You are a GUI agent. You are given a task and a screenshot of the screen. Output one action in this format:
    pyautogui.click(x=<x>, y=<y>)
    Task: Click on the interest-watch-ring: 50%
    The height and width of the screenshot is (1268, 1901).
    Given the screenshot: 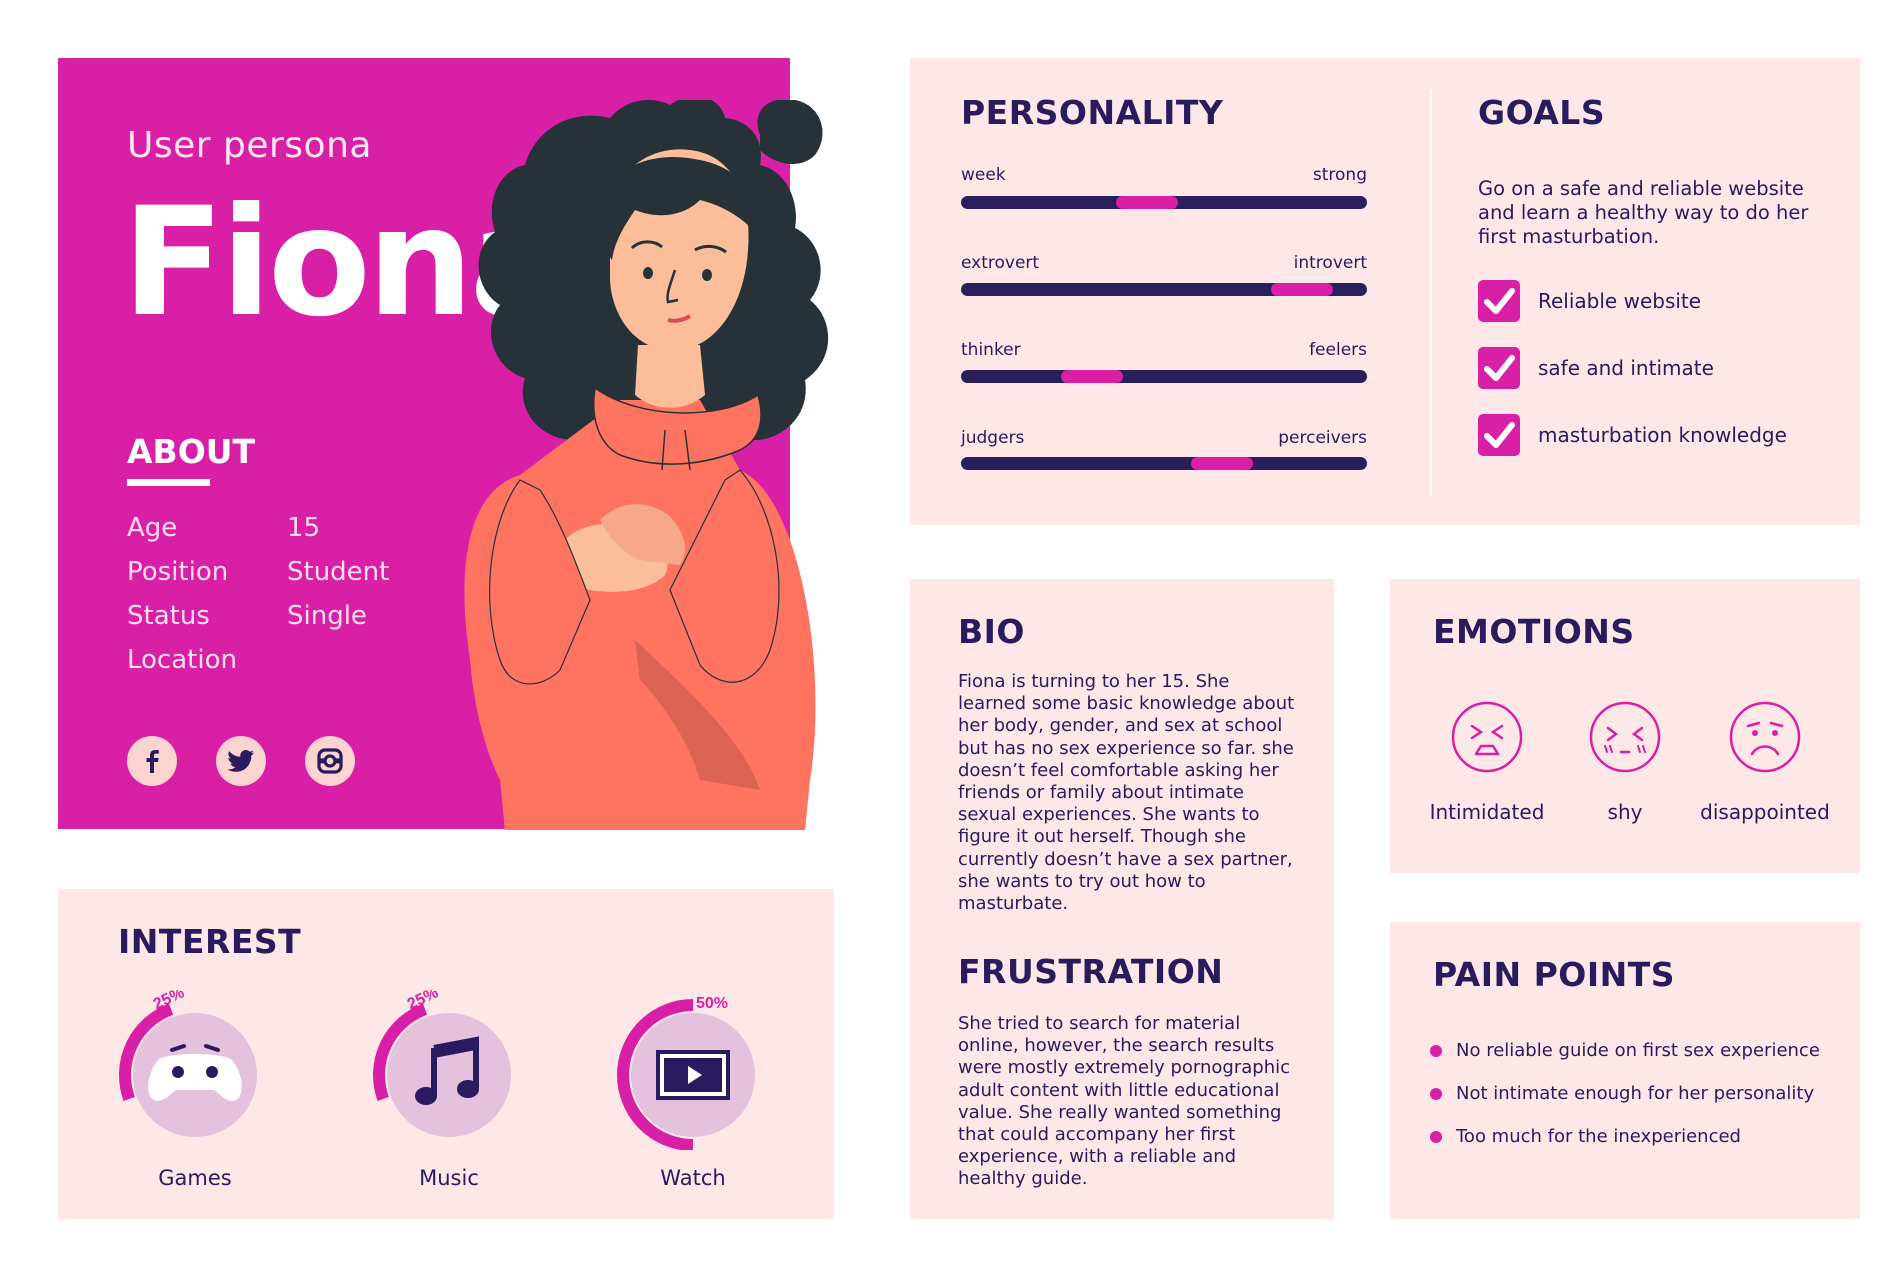 What is the action you would take?
    pyautogui.click(x=686, y=1072)
    